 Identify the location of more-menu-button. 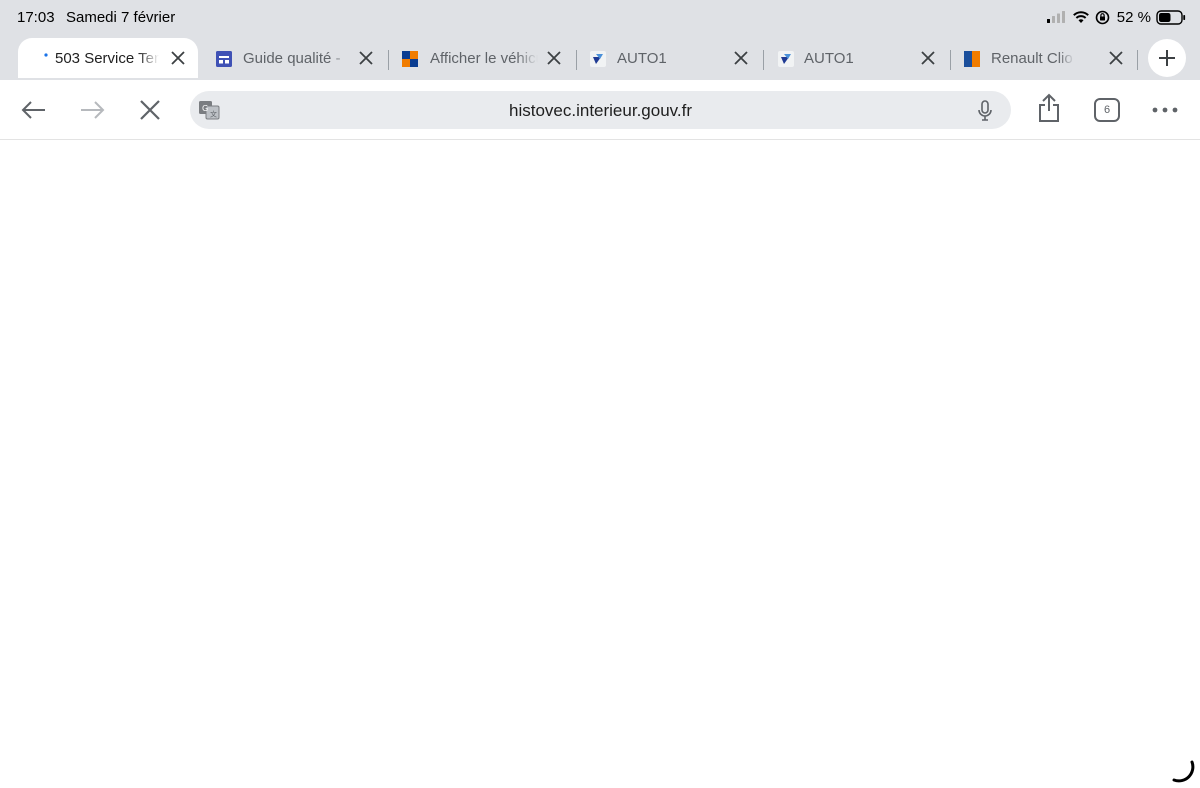
(1165, 110).